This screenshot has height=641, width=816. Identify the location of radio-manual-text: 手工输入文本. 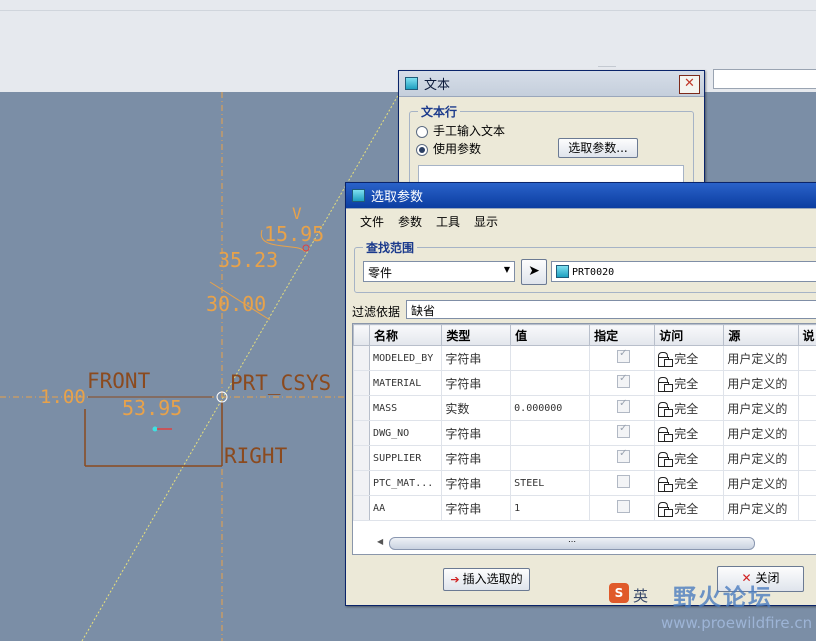
(460, 130).